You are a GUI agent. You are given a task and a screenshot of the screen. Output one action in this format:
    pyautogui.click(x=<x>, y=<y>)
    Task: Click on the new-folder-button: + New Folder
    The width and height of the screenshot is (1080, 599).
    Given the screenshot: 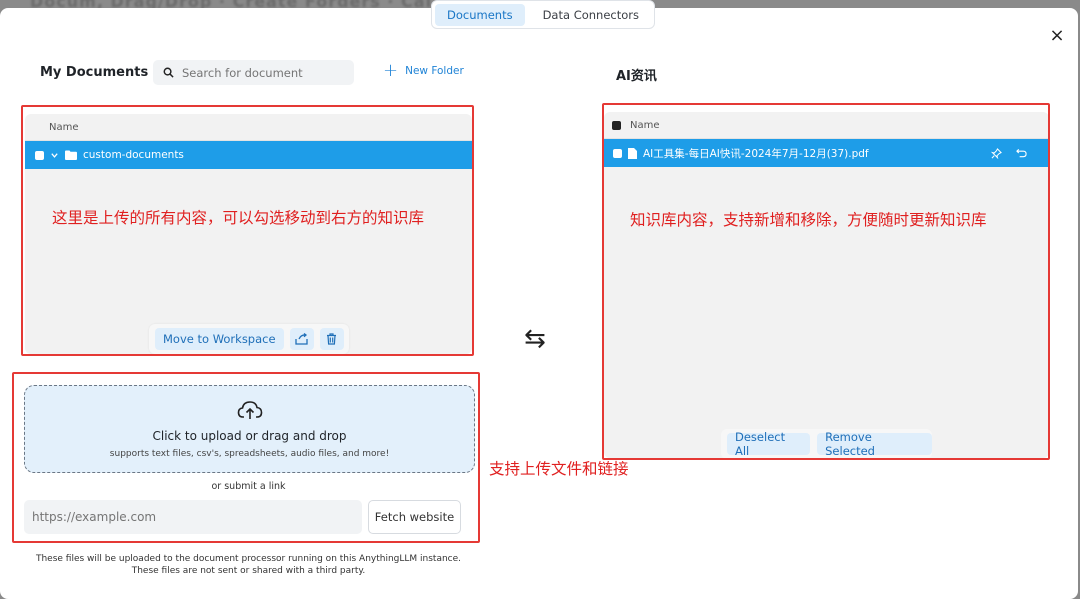 What is the action you would take?
    pyautogui.click(x=423, y=70)
    